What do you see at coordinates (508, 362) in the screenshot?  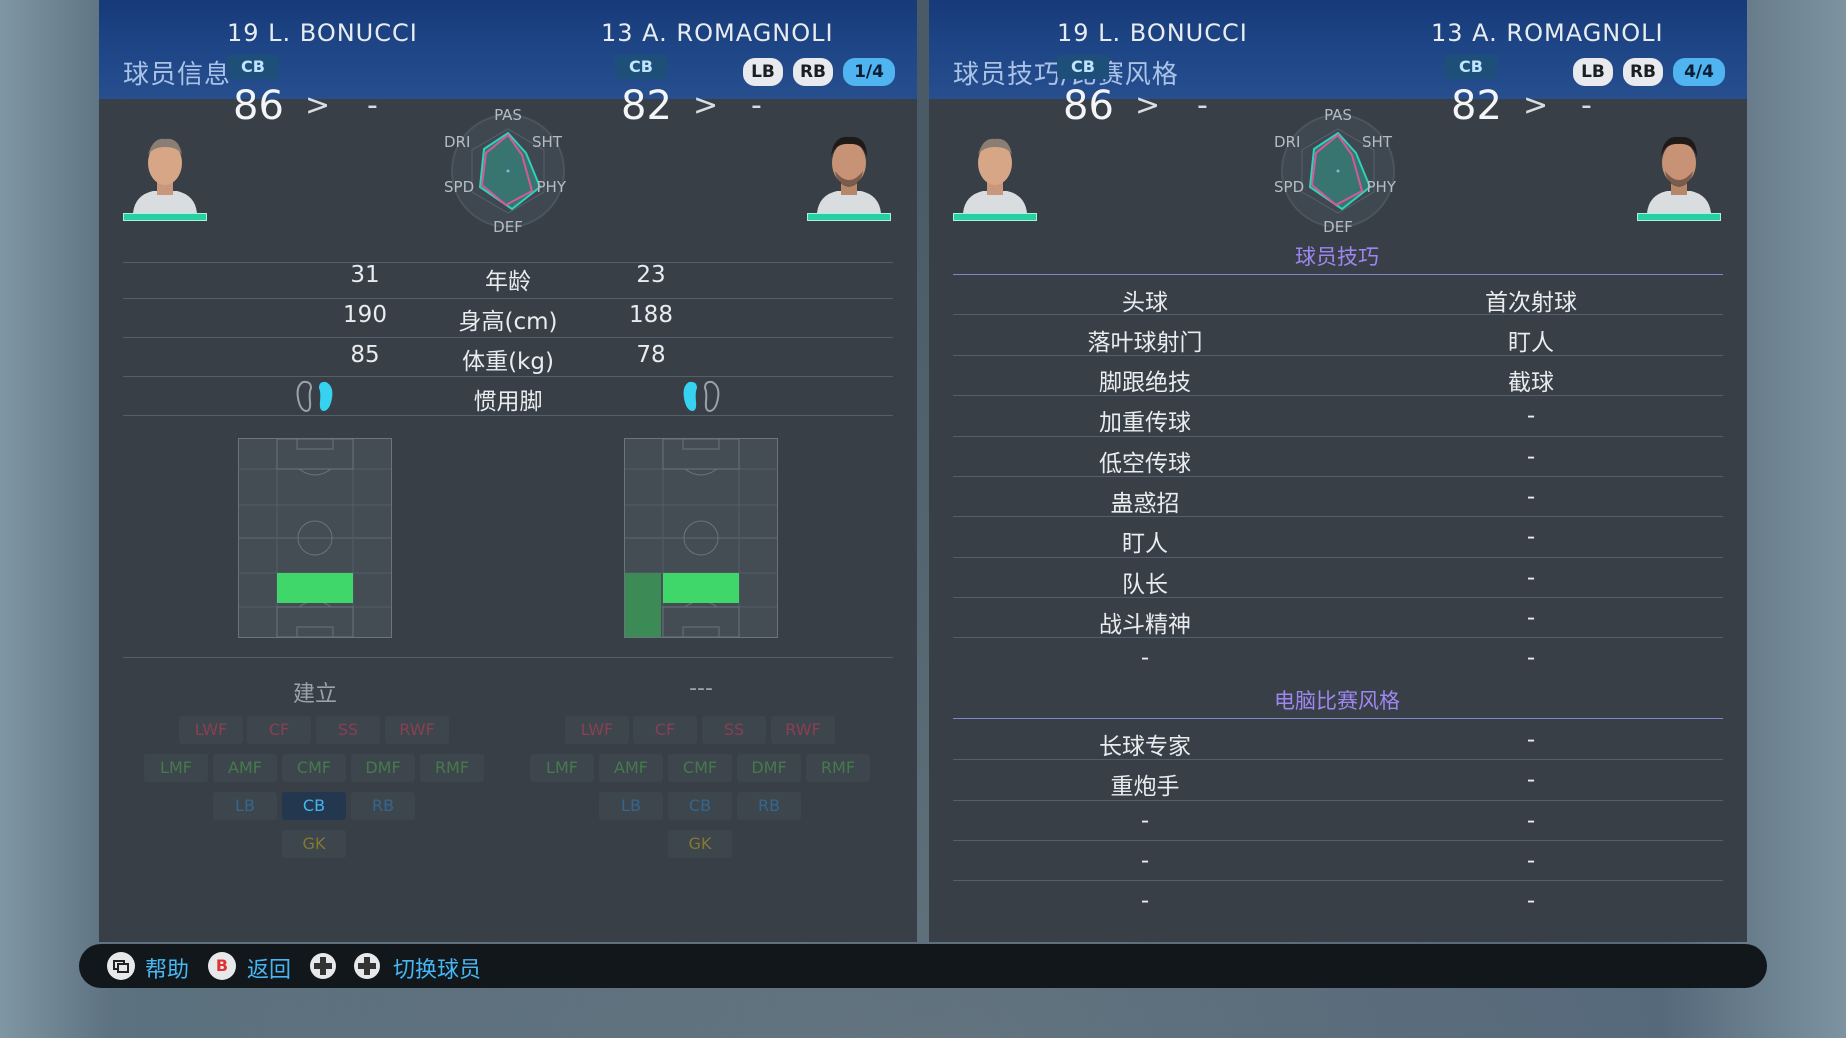 I see `weight-label: 体重(kg)` at bounding box center [508, 362].